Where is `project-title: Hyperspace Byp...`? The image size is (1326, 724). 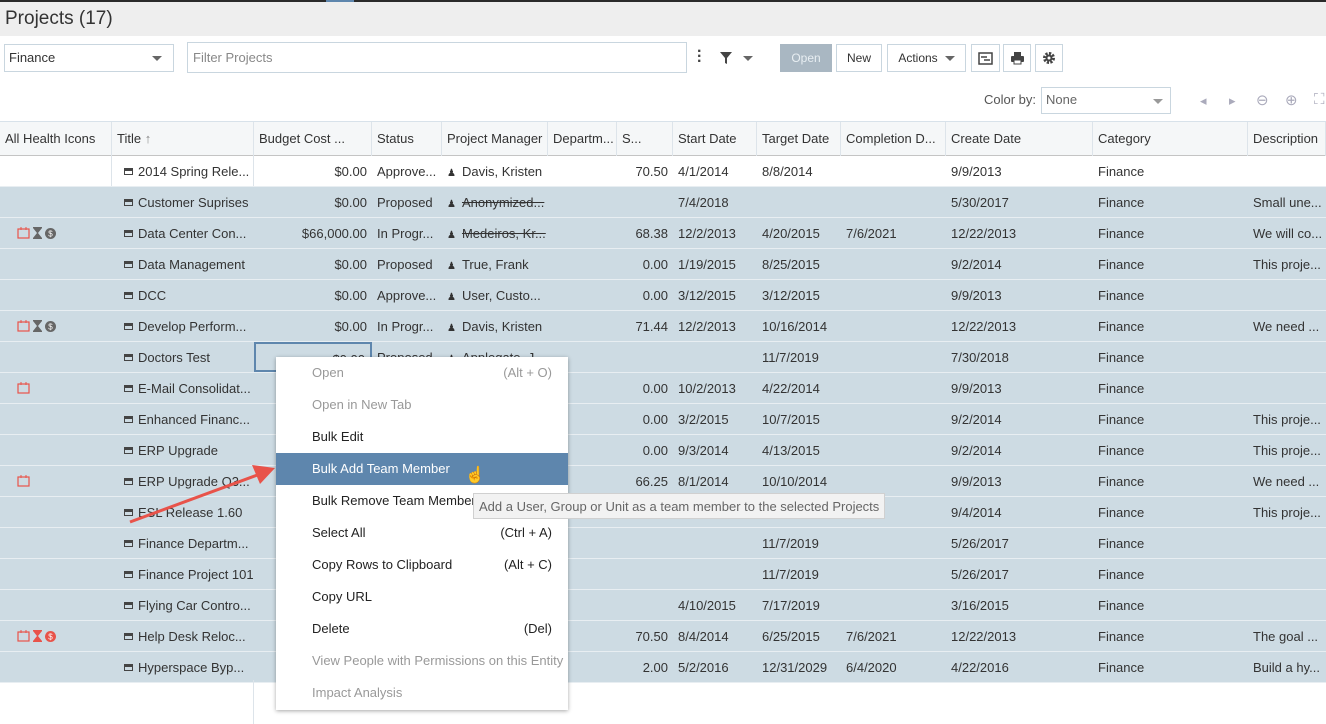
project-title: Hyperspace Byp... is located at coordinates (191, 667).